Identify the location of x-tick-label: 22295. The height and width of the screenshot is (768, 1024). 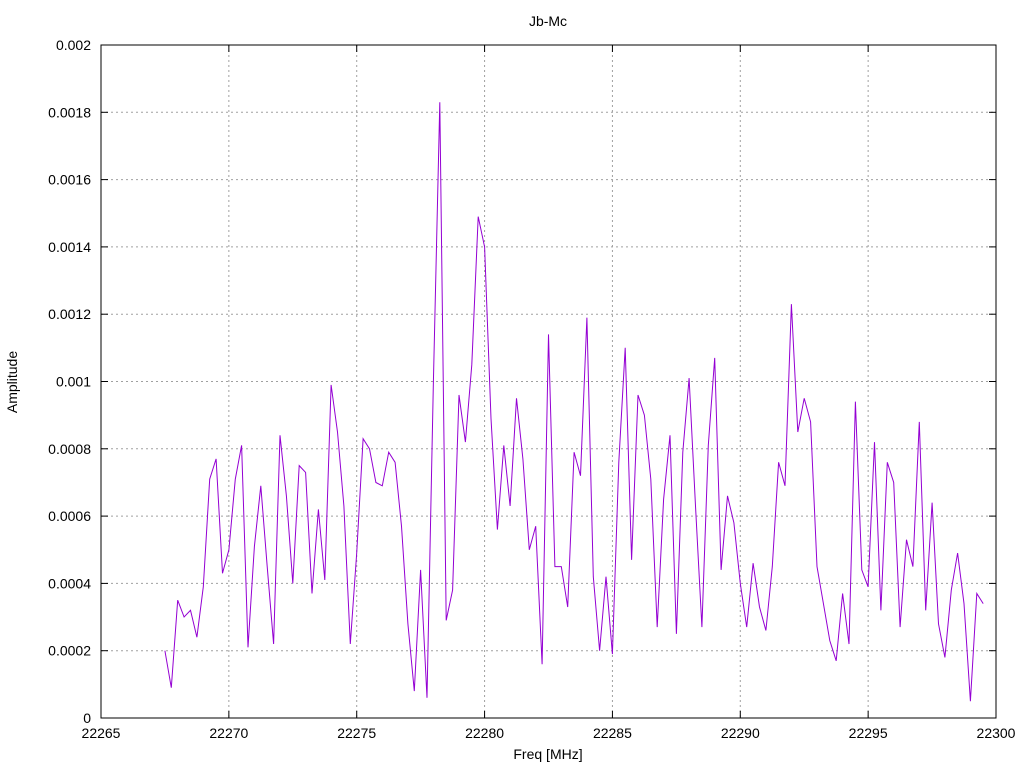
(868, 733).